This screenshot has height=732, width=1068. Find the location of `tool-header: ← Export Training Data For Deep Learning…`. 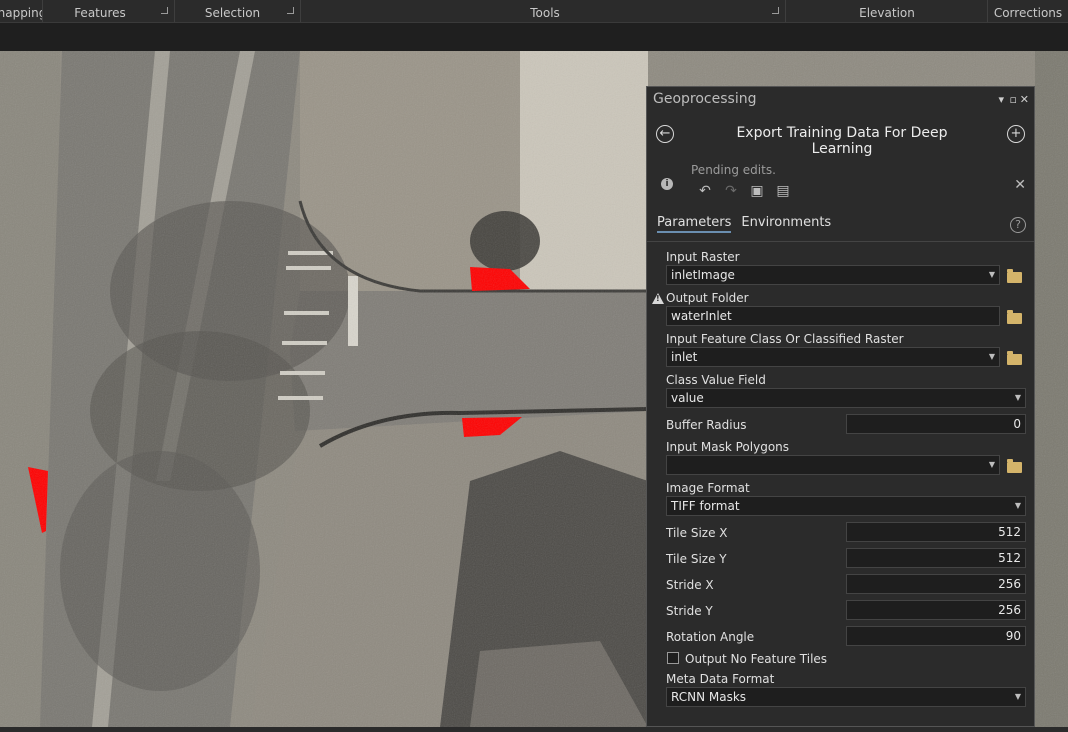

tool-header: ← Export Training Data For Deep Learning… is located at coordinates (840, 137).